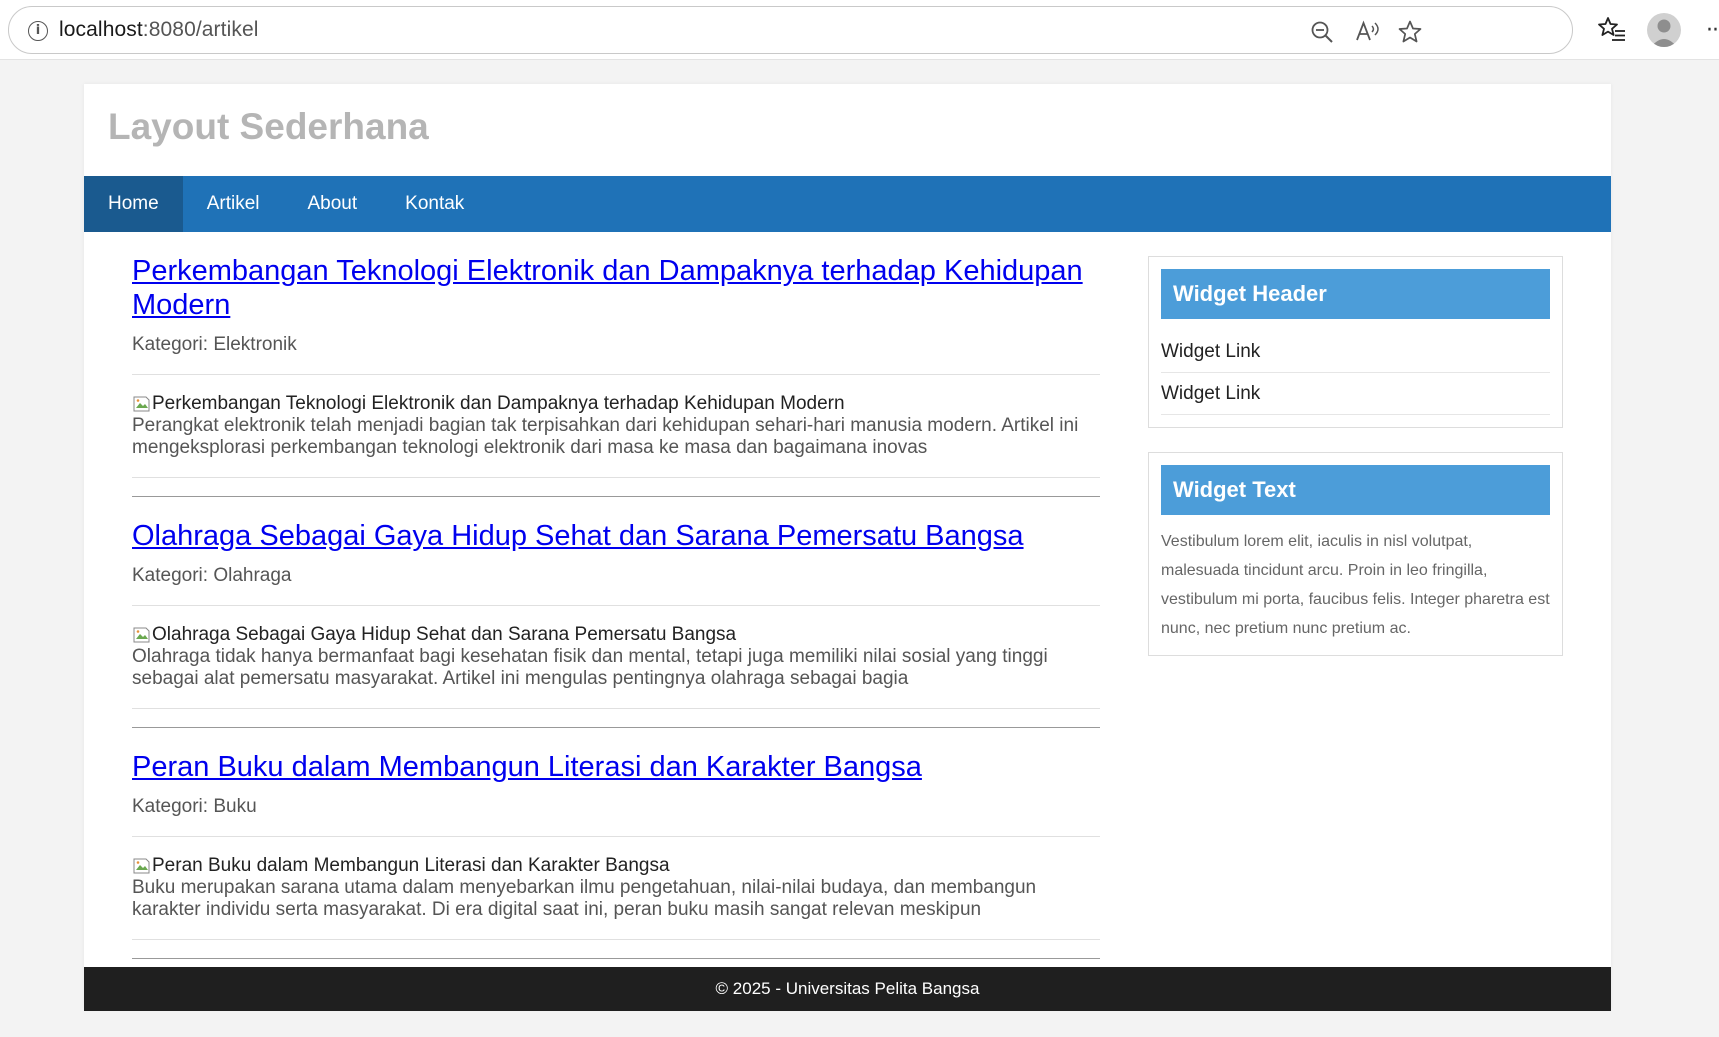 The height and width of the screenshot is (1037, 1719). I want to click on article-category: Kategori: Buku, so click(616, 816).